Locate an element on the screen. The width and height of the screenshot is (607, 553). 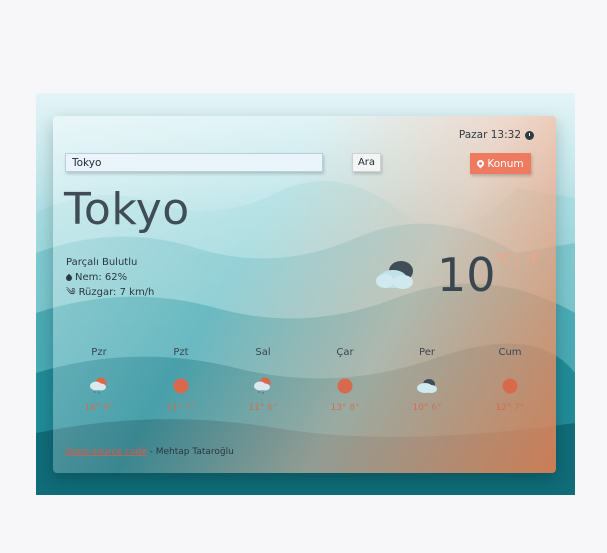
forecast-temps: 14° 9° is located at coordinates (99, 408).